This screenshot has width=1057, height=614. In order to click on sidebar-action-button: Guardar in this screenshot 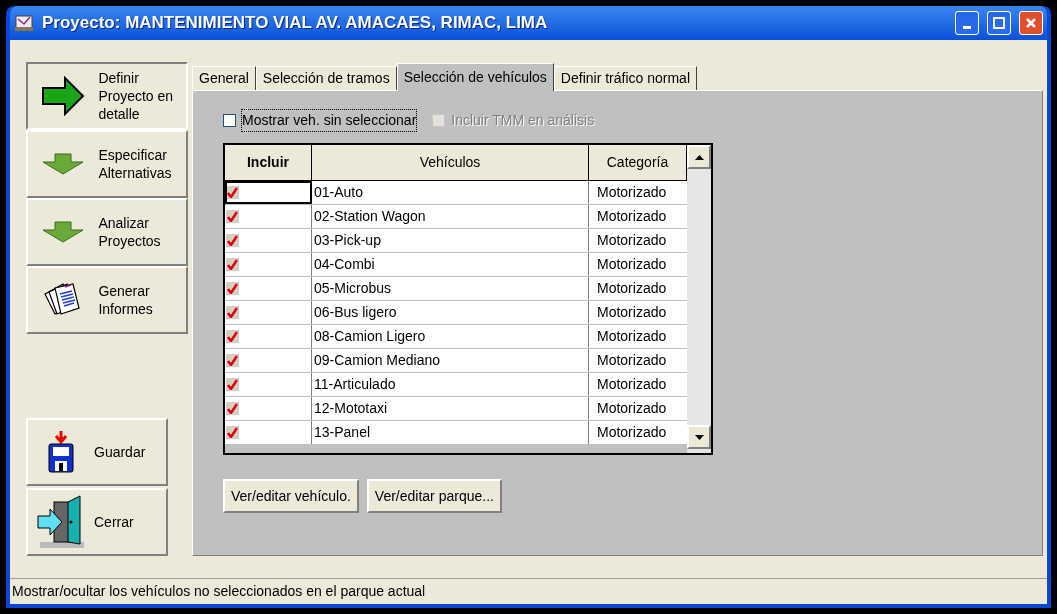, I will do `click(97, 452)`.